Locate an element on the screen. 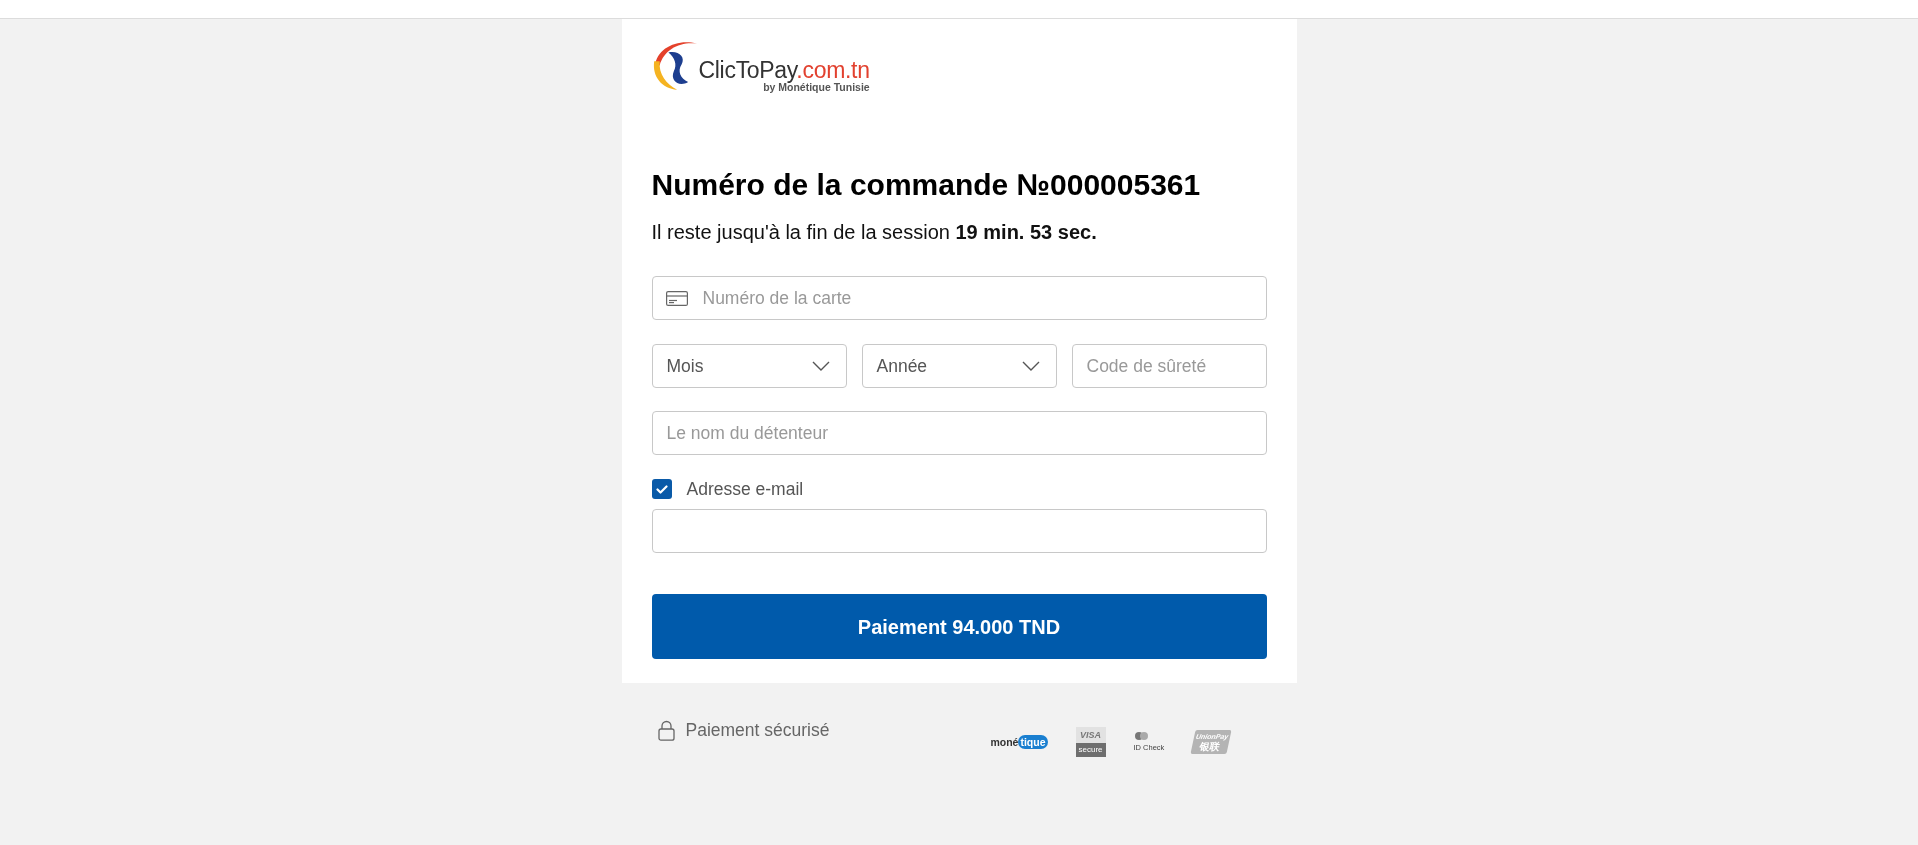  year-select: Année is located at coordinates (959, 366).